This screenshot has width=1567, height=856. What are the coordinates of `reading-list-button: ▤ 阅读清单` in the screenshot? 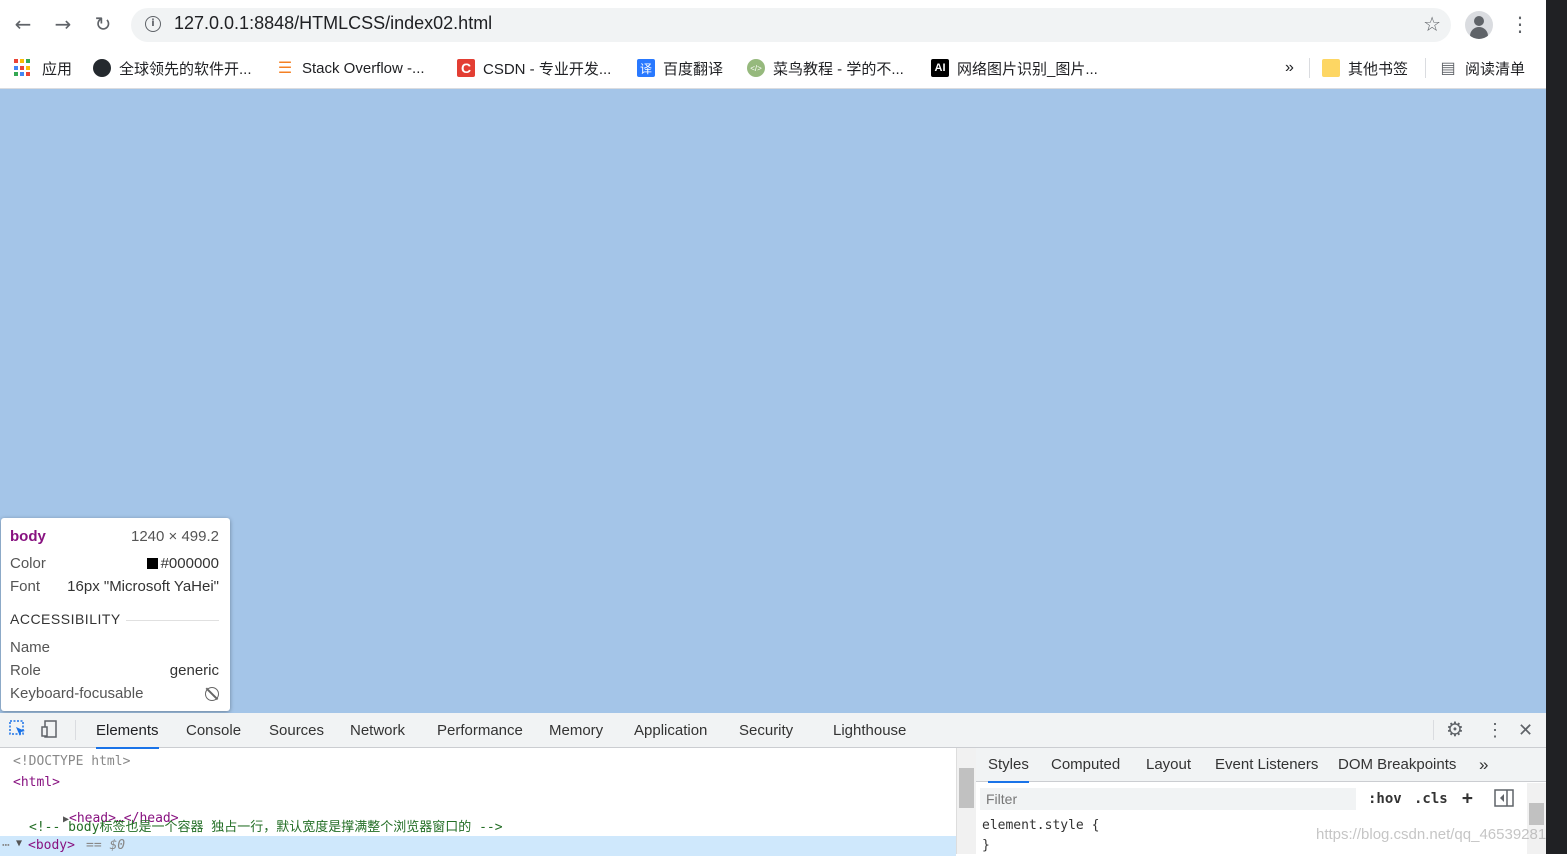 It's located at (1482, 68).